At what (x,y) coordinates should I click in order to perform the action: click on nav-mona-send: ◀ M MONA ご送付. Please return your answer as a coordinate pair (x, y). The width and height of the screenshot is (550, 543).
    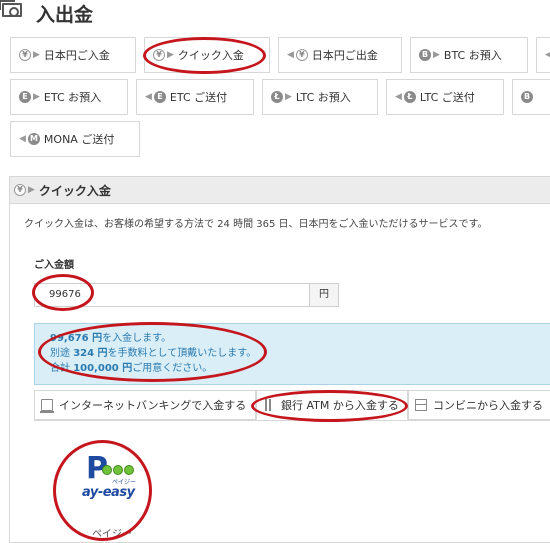
    Looking at the image, I should click on (75, 139).